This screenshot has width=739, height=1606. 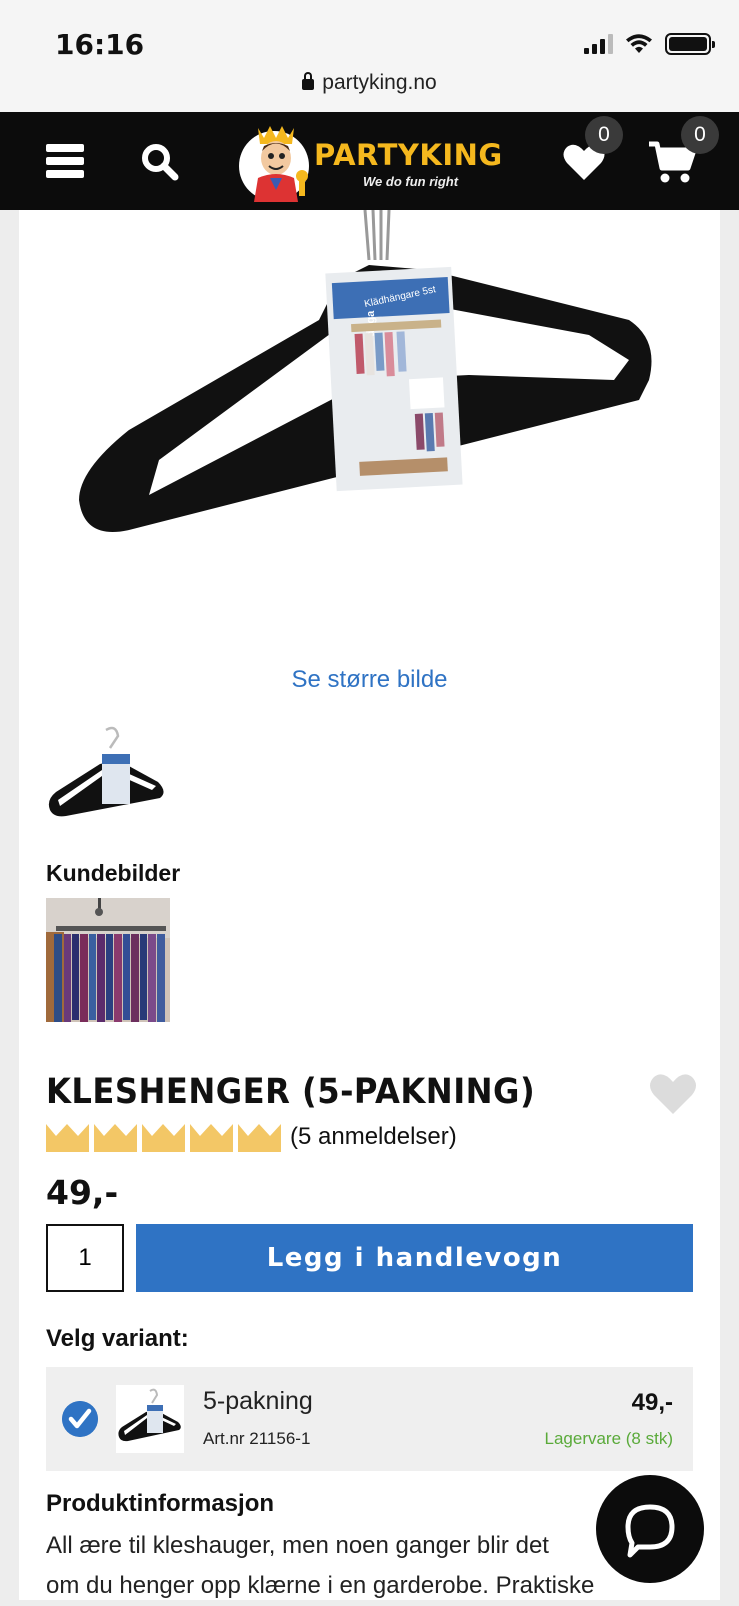 What do you see at coordinates (639, 43) in the screenshot?
I see `wifi-icon` at bounding box center [639, 43].